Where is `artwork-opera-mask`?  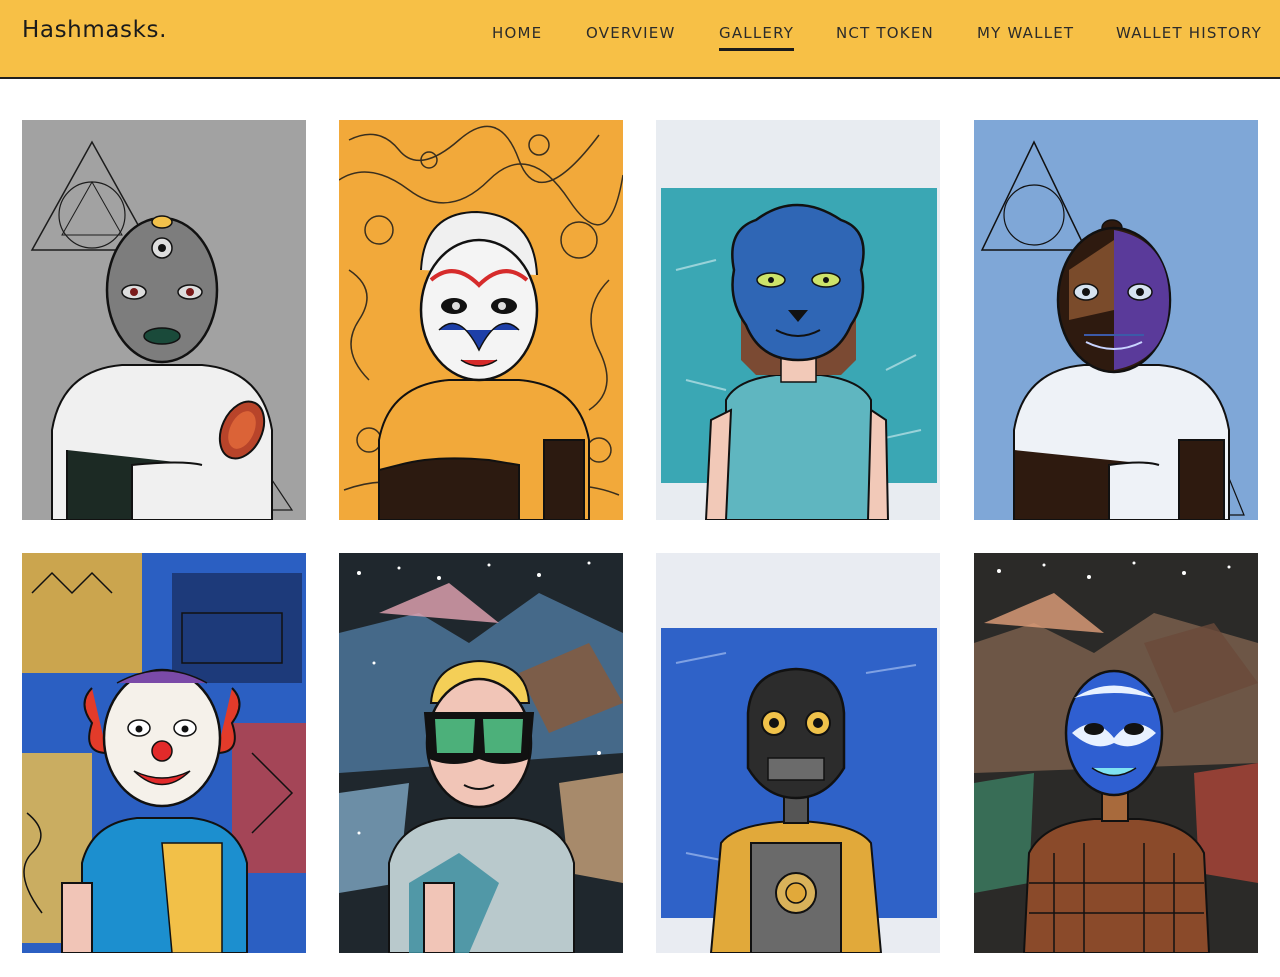 artwork-opera-mask is located at coordinates (481, 320).